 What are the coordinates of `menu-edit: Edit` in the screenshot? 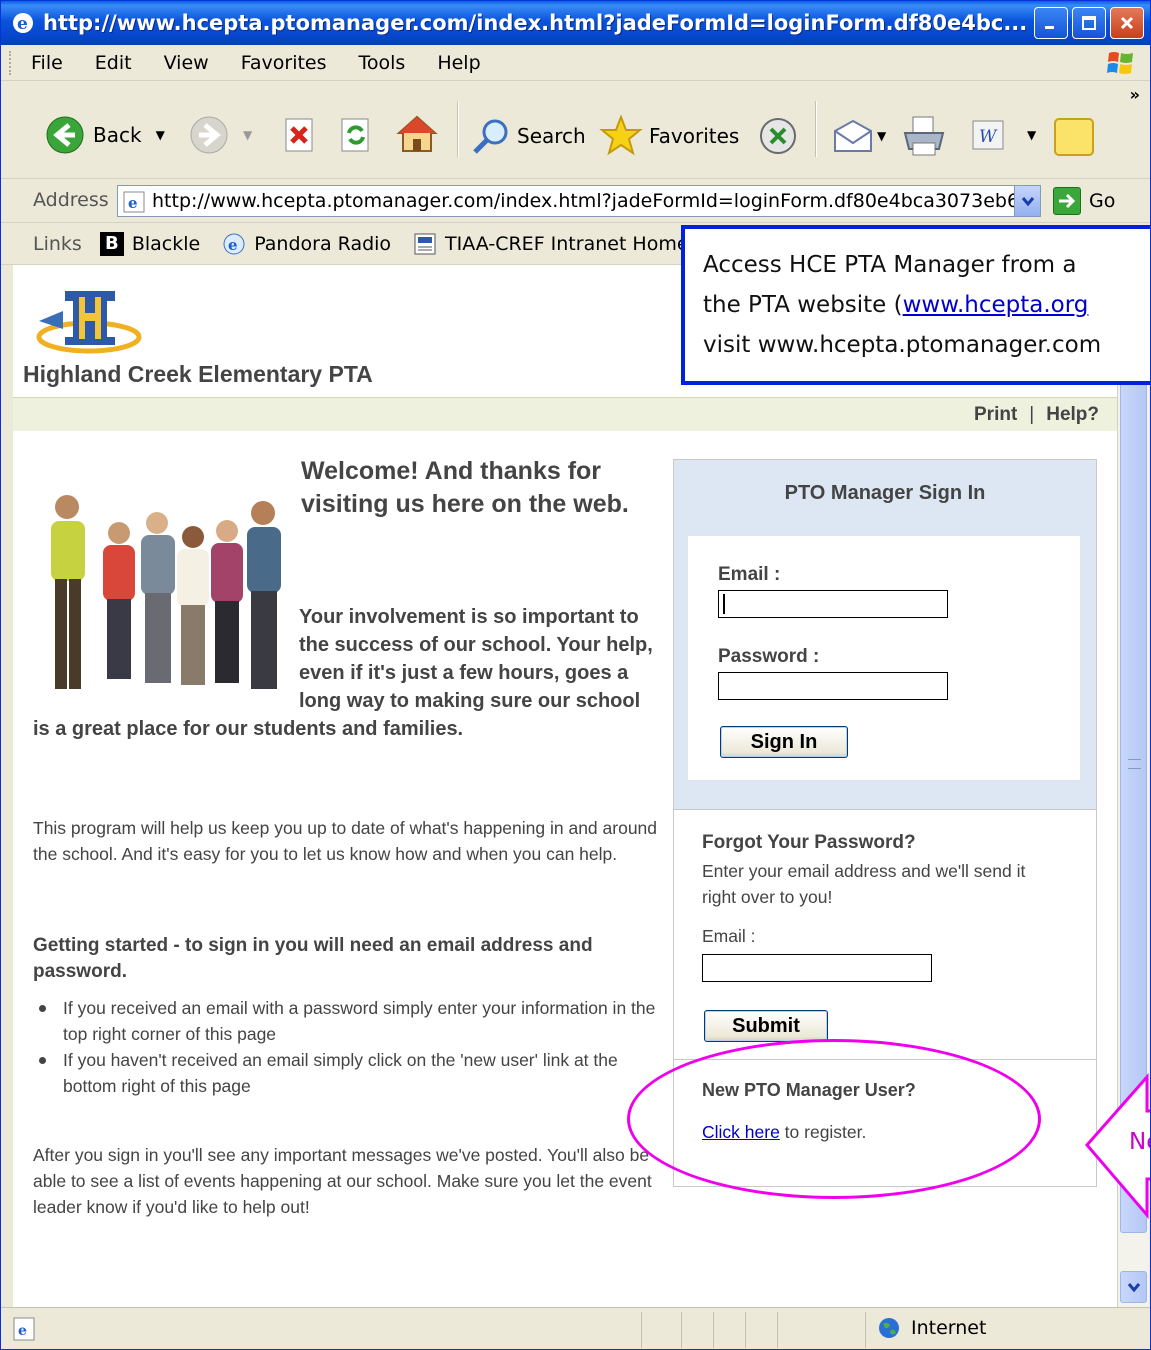 It's located at (113, 63).